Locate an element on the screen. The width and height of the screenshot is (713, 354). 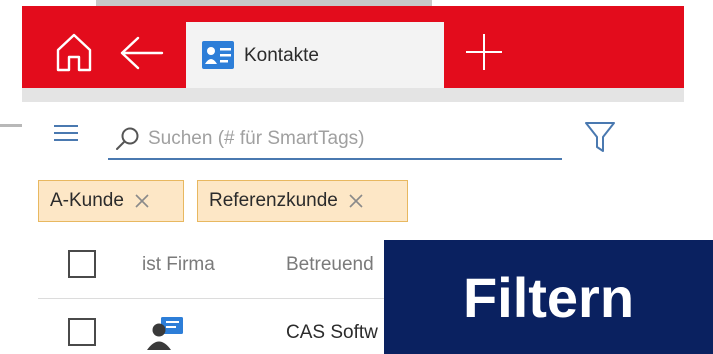
select-all-checkbox is located at coordinates (82, 264).